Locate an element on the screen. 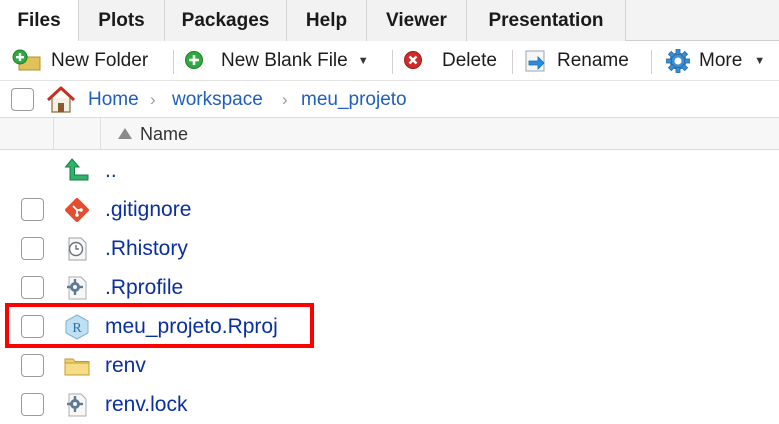 This screenshot has height=424, width=779. file-row-renv: renv is located at coordinates (389, 365).